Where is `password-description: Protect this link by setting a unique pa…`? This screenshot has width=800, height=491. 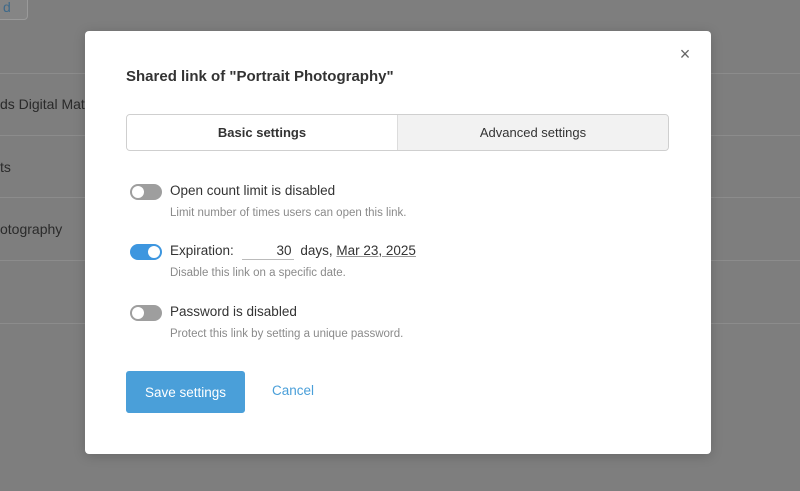
password-description: Protect this link by setting a unique pa… is located at coordinates (287, 334).